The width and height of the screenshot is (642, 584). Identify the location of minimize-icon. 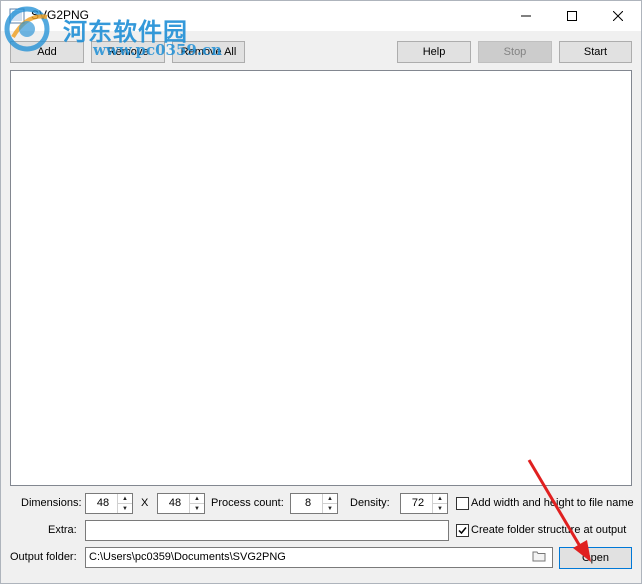
(526, 16).